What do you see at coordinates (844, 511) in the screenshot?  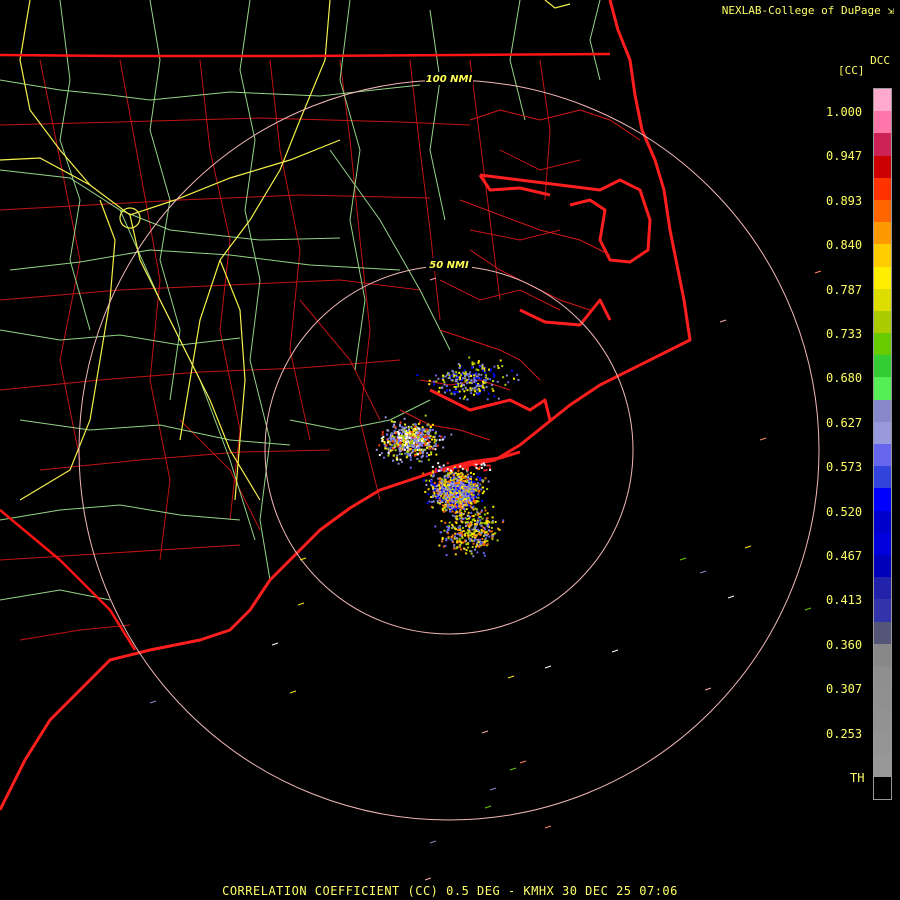 I see `colorbar-label: 0.520` at bounding box center [844, 511].